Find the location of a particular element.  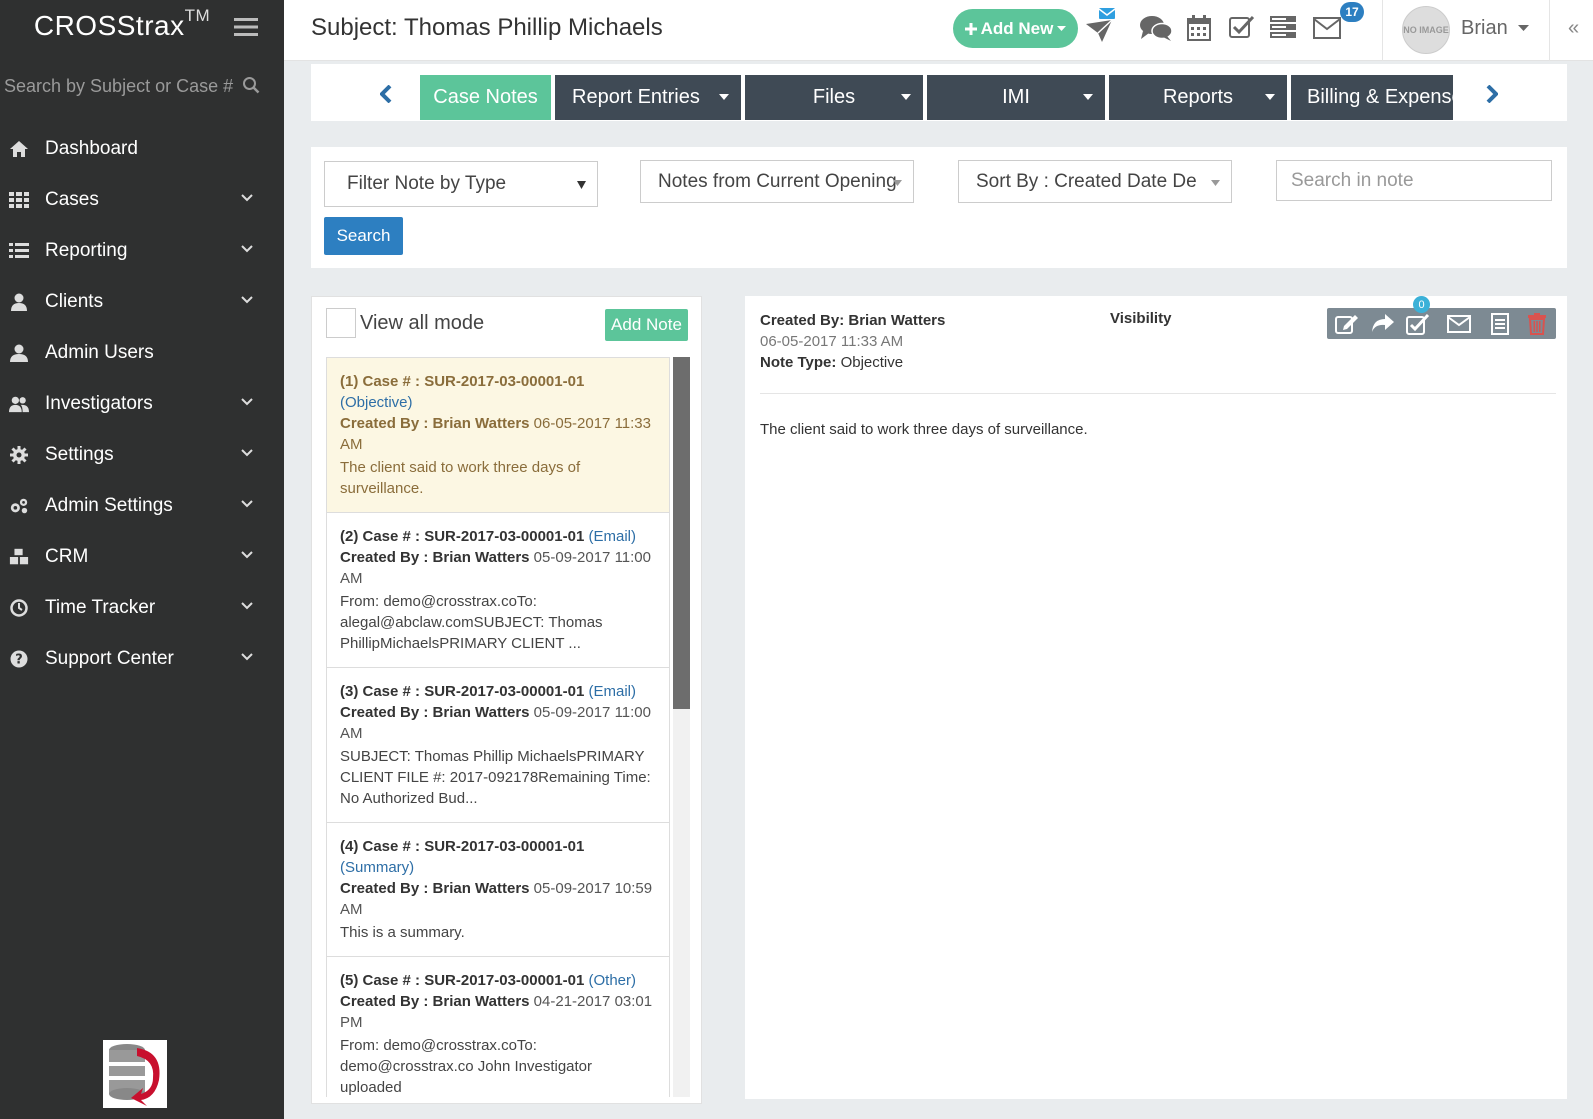

document-icon is located at coordinates (1500, 324).